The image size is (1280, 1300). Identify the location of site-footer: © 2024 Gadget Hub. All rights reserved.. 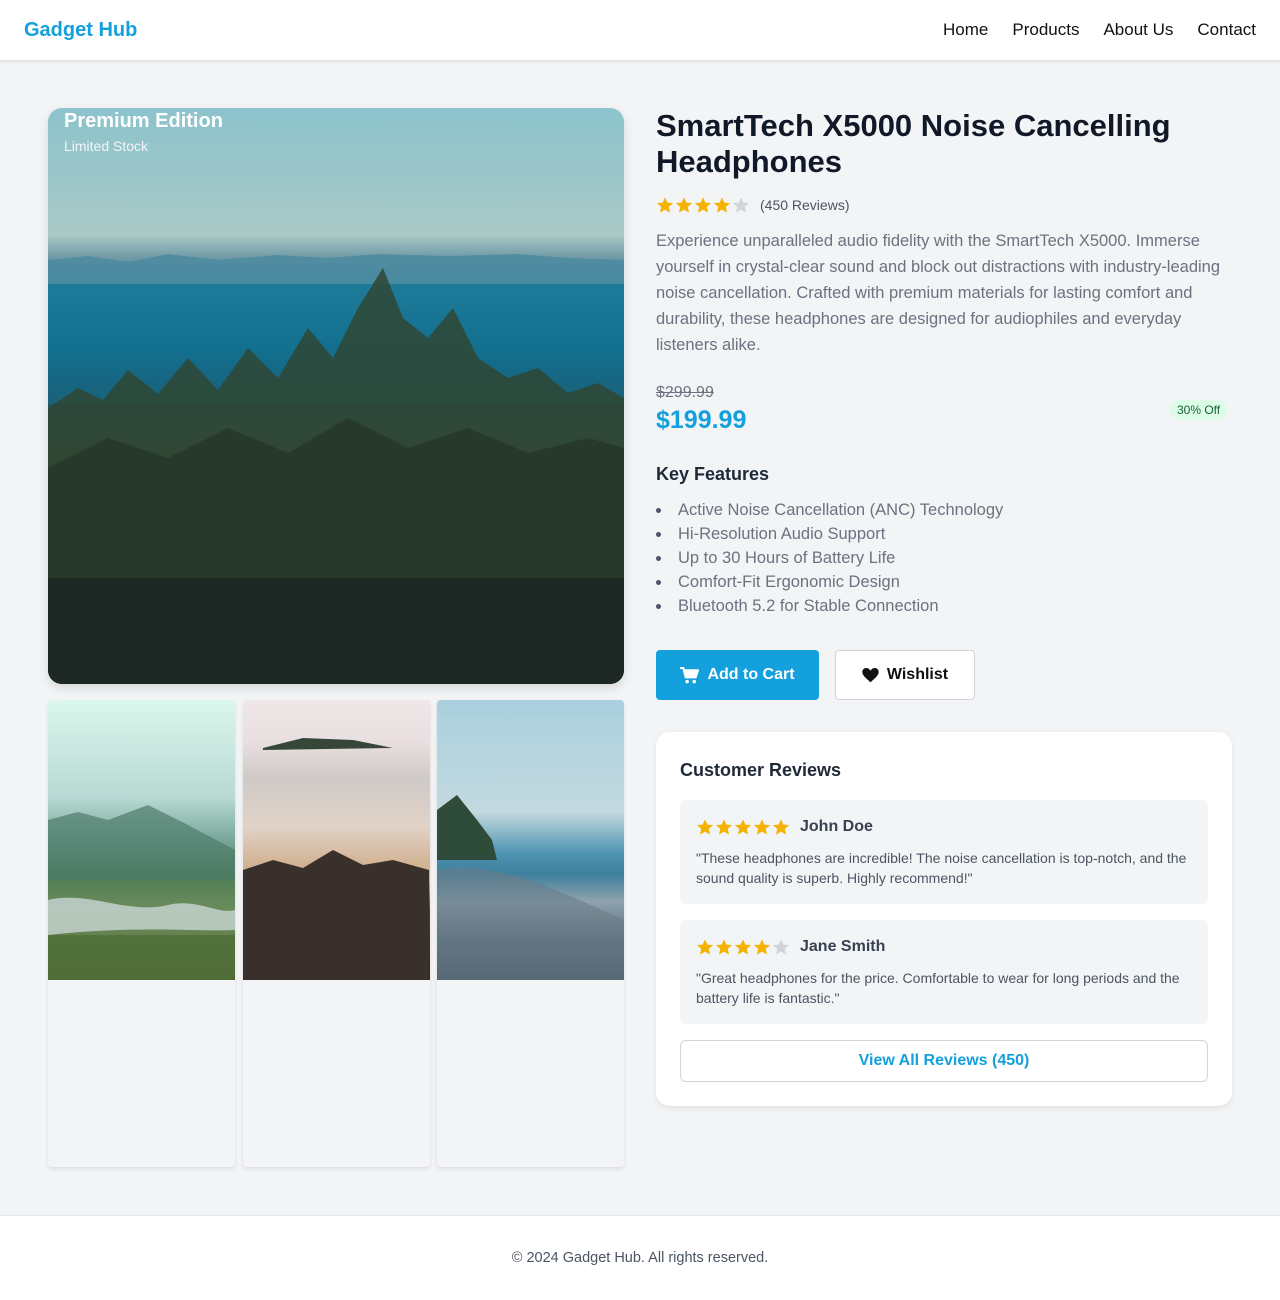
(640, 1257).